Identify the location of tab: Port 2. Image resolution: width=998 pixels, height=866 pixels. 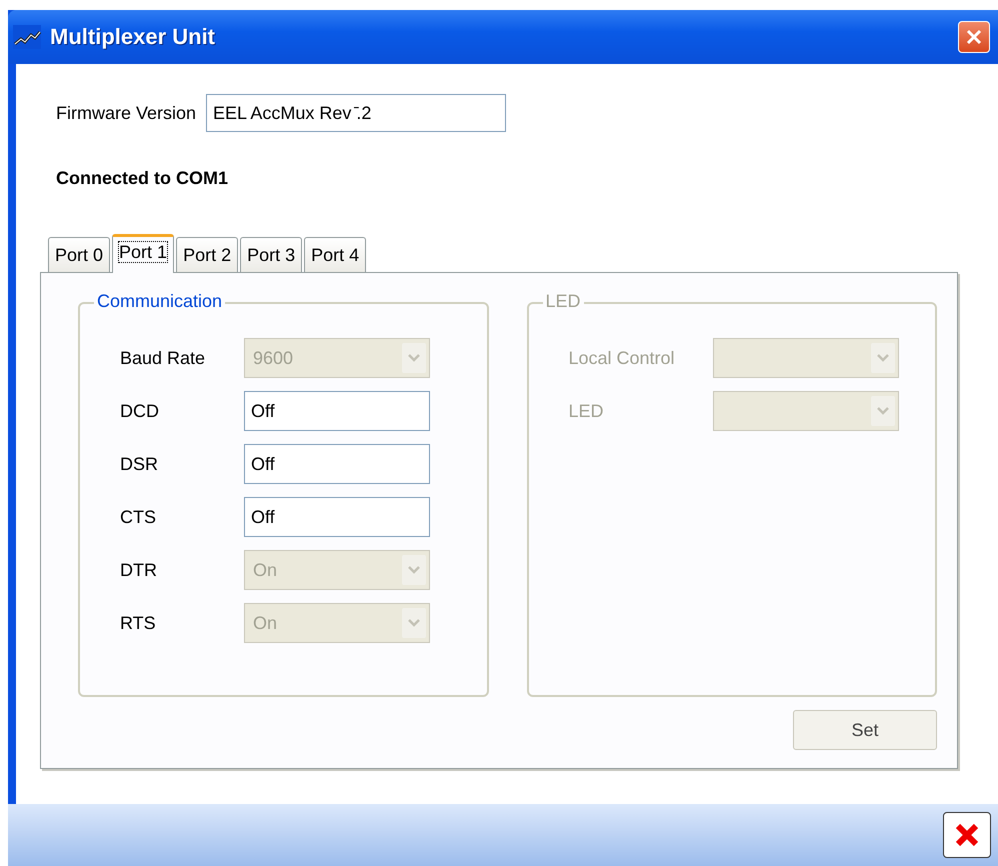
(207, 254).